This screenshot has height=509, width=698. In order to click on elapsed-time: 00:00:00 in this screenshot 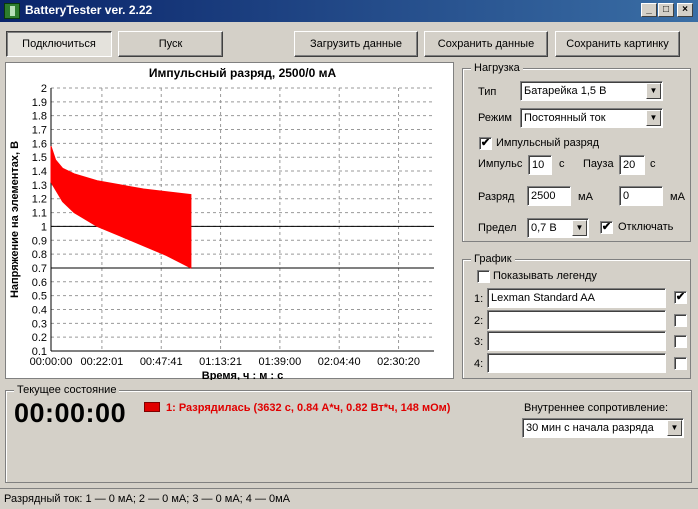, I will do `click(70, 413)`.